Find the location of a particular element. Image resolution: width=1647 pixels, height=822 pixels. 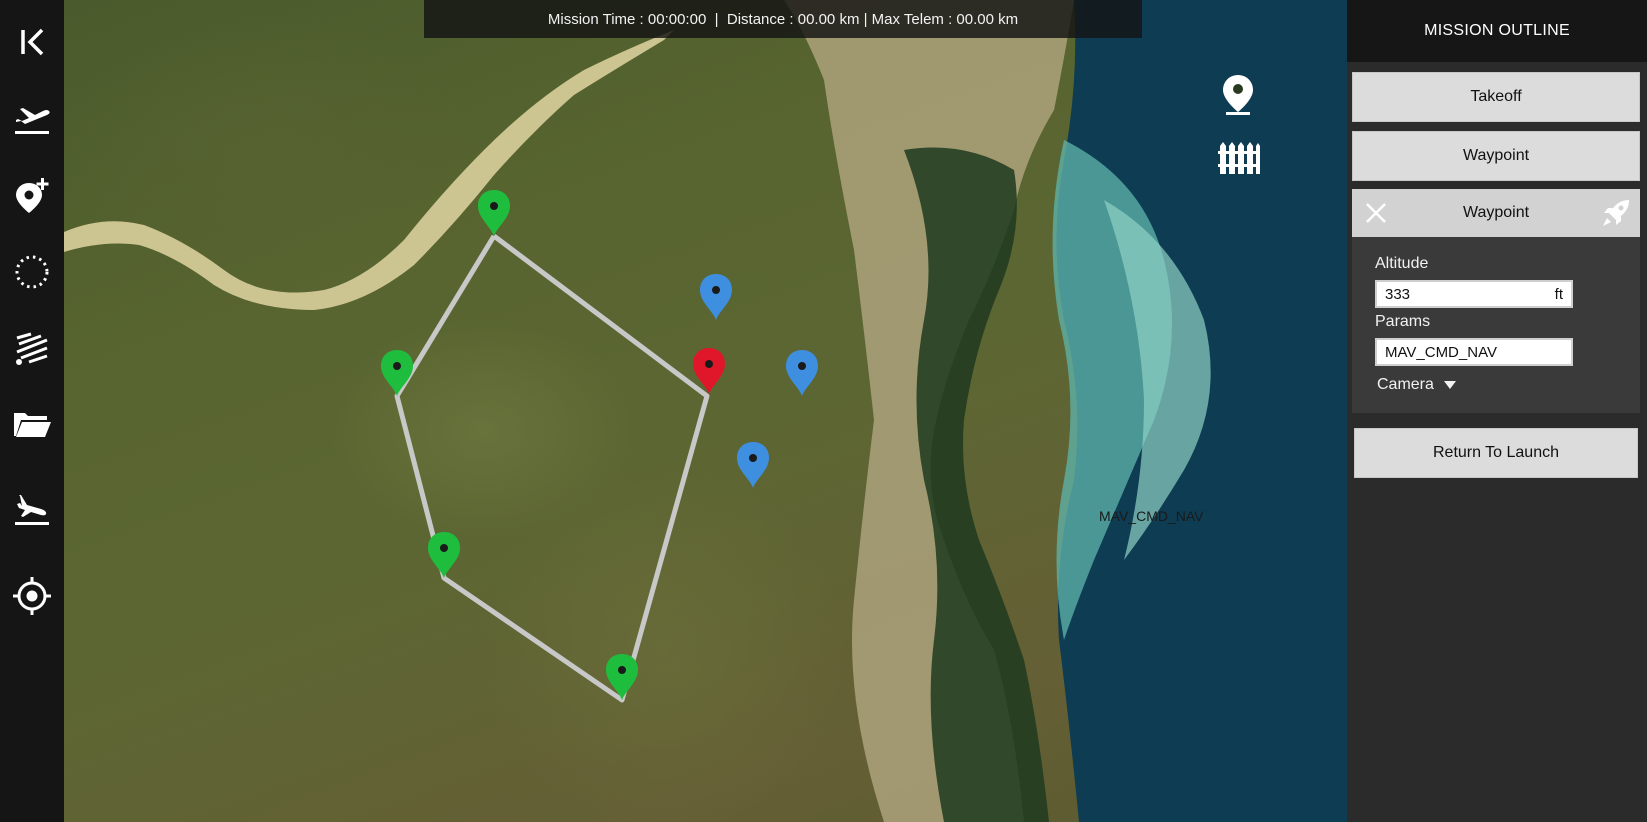

open-folder-button is located at coordinates (32, 424).